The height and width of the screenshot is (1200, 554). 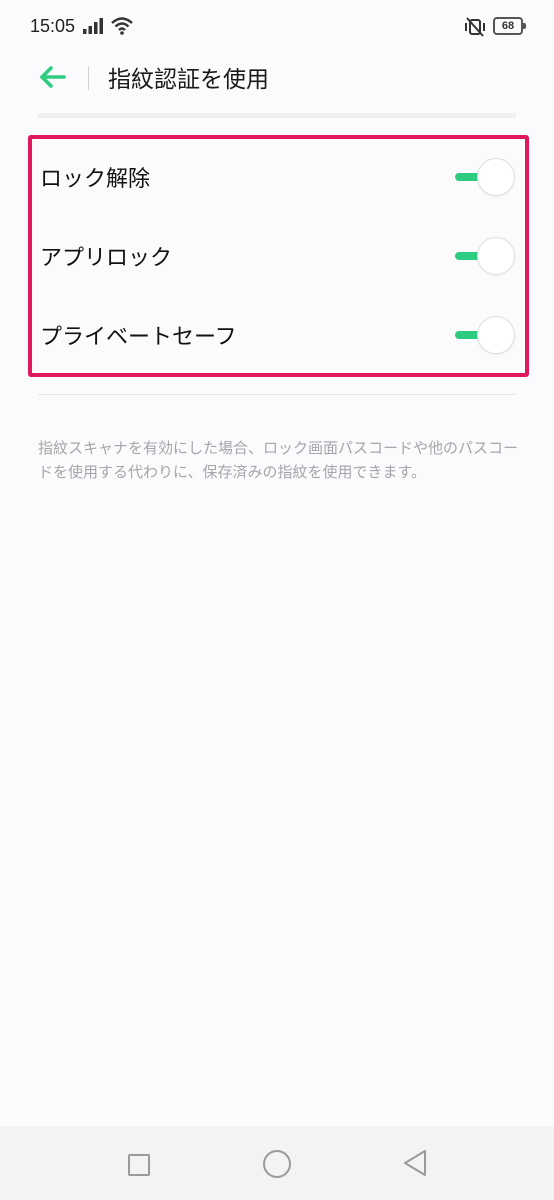 What do you see at coordinates (93, 26) in the screenshot?
I see `signal-icon` at bounding box center [93, 26].